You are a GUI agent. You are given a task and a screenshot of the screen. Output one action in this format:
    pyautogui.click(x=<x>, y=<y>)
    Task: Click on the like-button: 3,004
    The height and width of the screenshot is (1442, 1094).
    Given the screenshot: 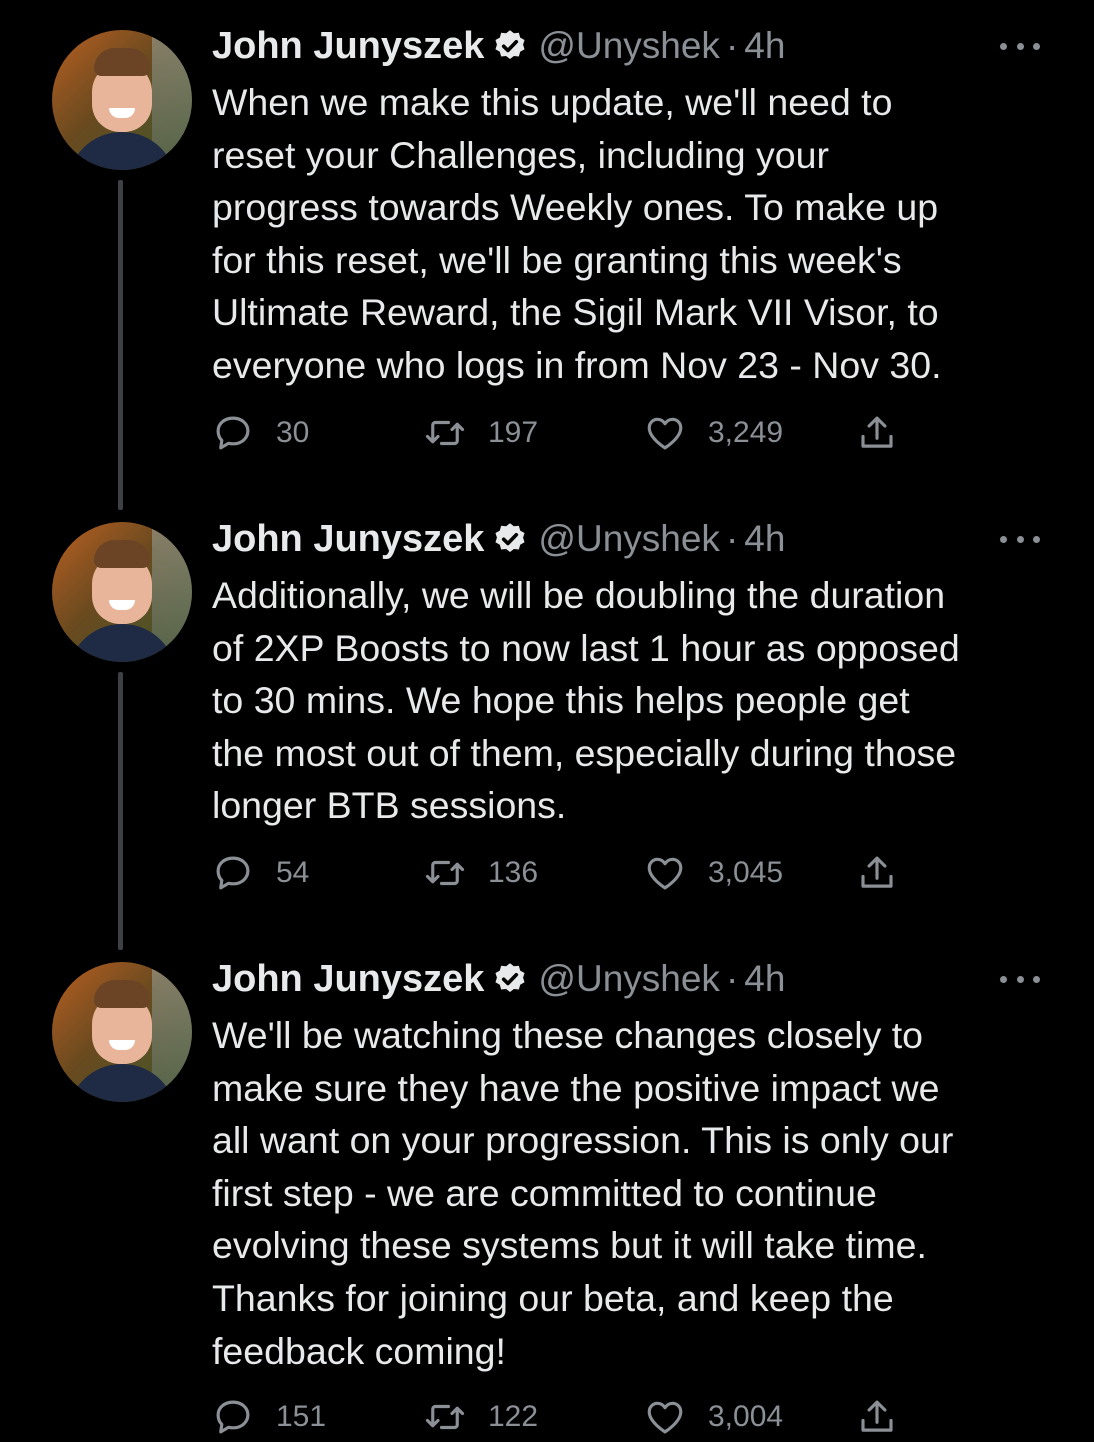 What is the action you would take?
    pyautogui.click(x=713, y=1417)
    